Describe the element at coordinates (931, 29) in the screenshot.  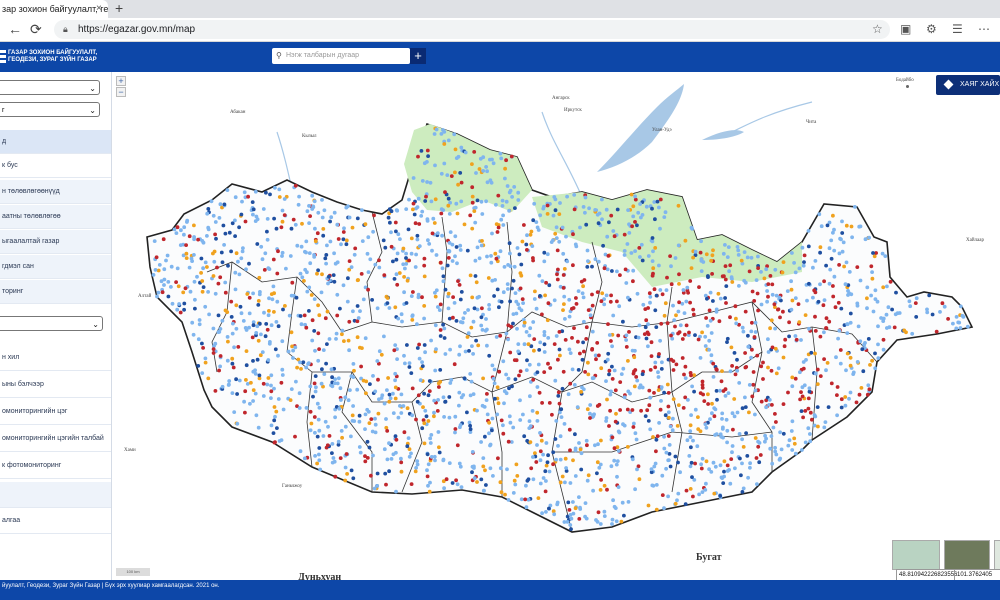
I see `sync-icon: ⚙` at that location.